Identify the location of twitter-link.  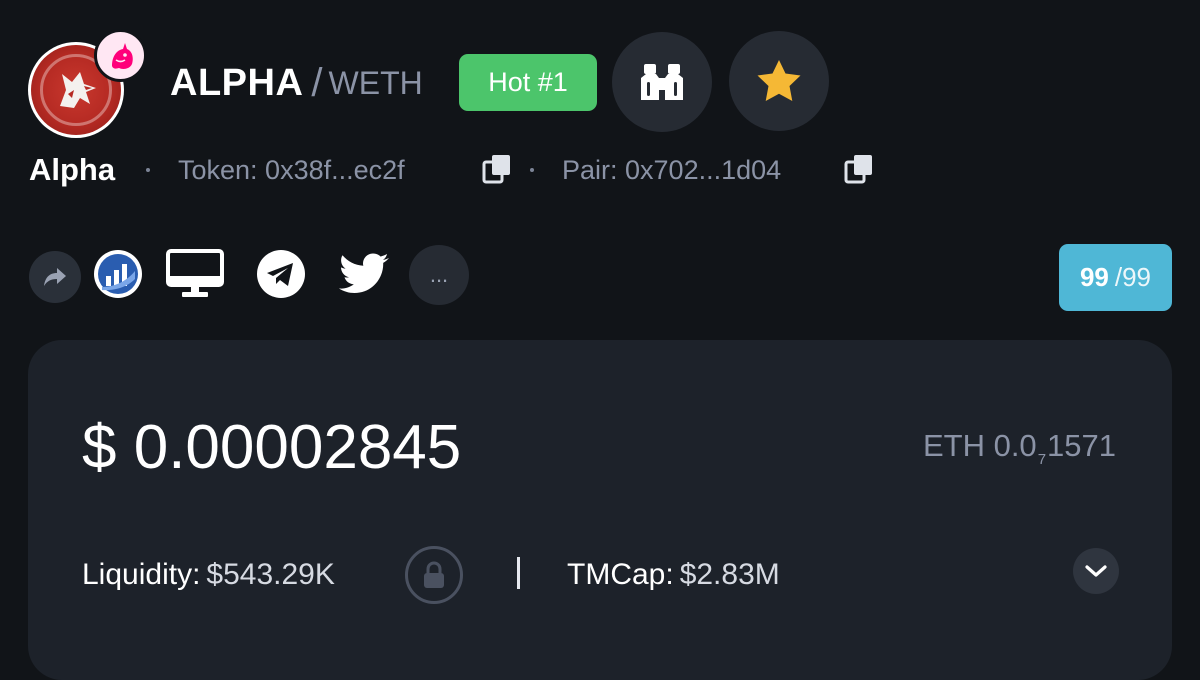
(365, 274).